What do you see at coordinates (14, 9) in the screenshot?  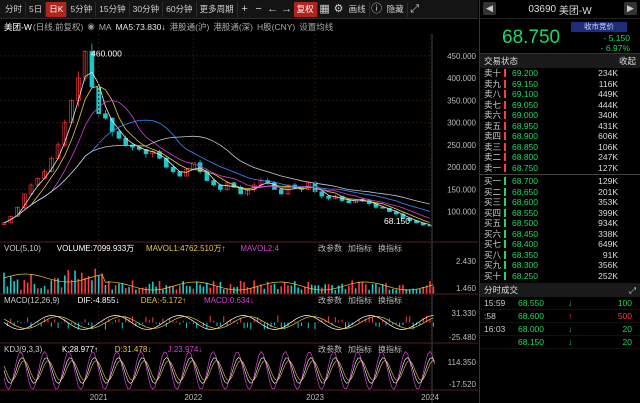 I see `tab-intraday: 分时` at bounding box center [14, 9].